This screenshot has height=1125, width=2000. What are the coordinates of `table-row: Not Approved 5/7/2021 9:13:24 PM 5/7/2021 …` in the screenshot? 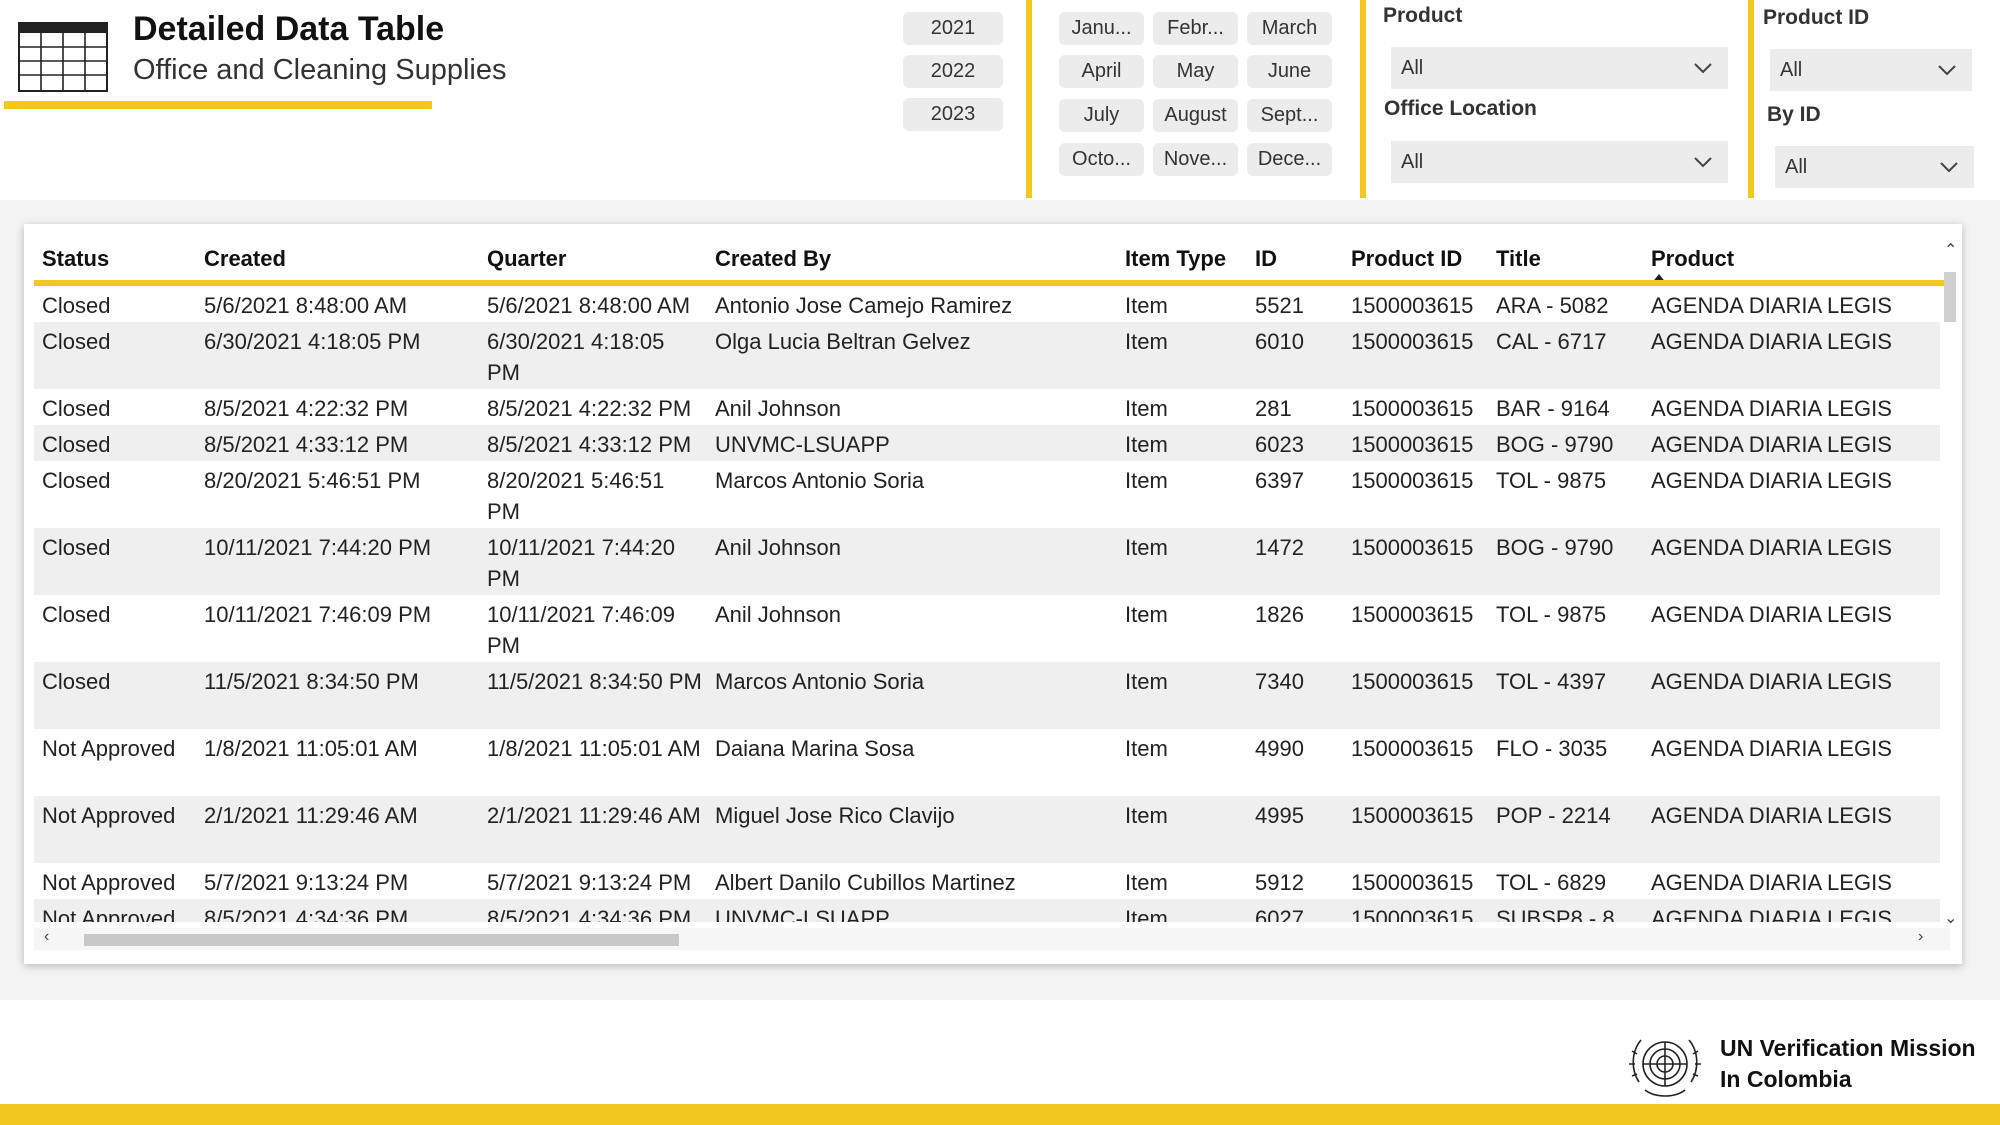 It's located at (987, 881).